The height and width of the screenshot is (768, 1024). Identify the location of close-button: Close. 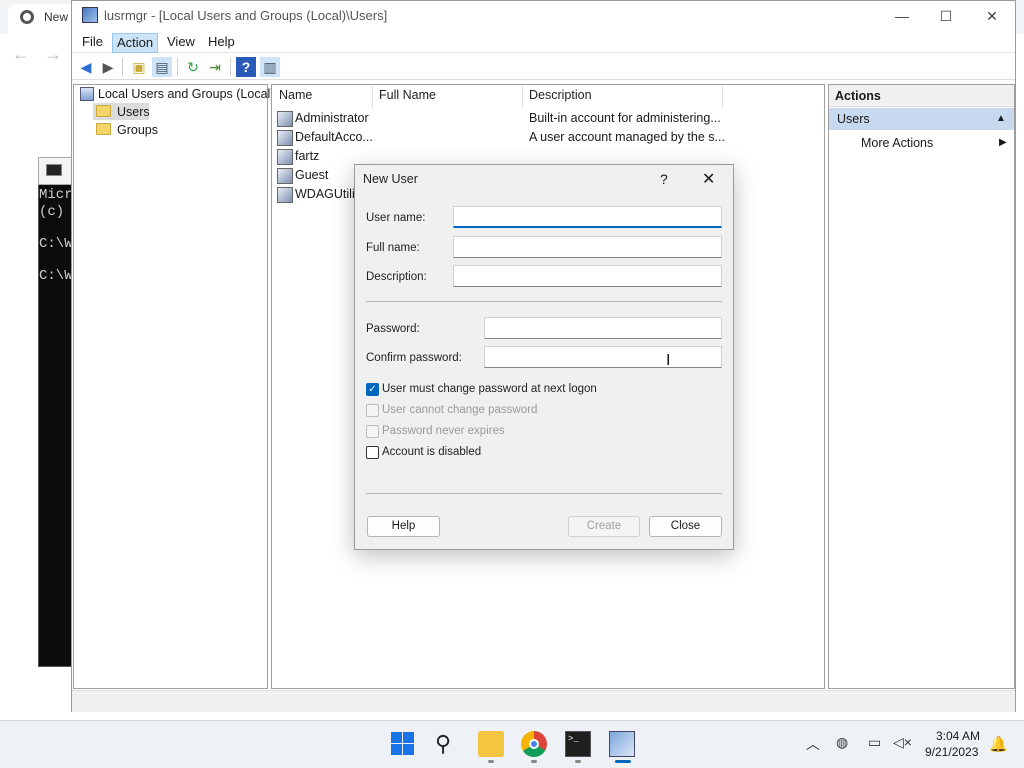
(685, 526).